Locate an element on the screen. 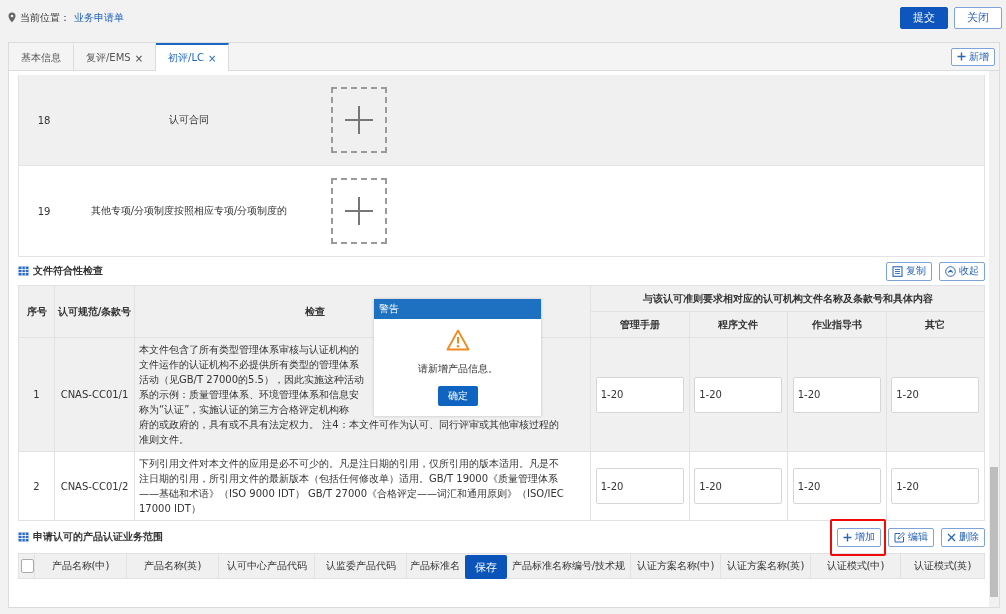  warning-icon is located at coordinates (457, 340).